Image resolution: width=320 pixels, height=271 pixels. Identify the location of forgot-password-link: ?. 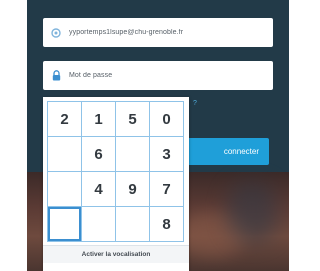
(195, 103).